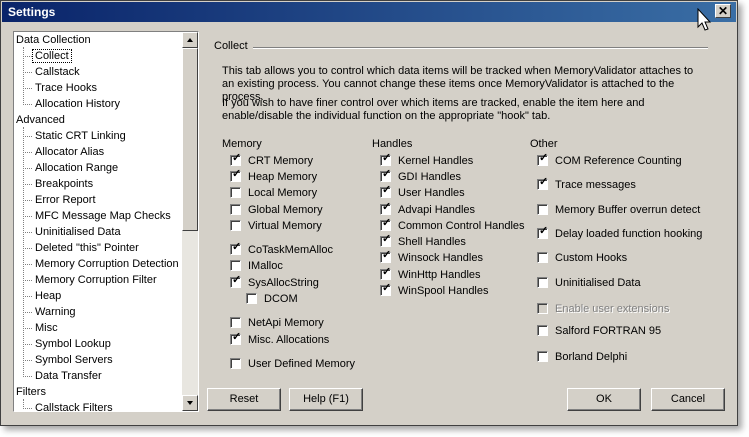 The image size is (749, 437). I want to click on tree-item: Misc, so click(46, 328).